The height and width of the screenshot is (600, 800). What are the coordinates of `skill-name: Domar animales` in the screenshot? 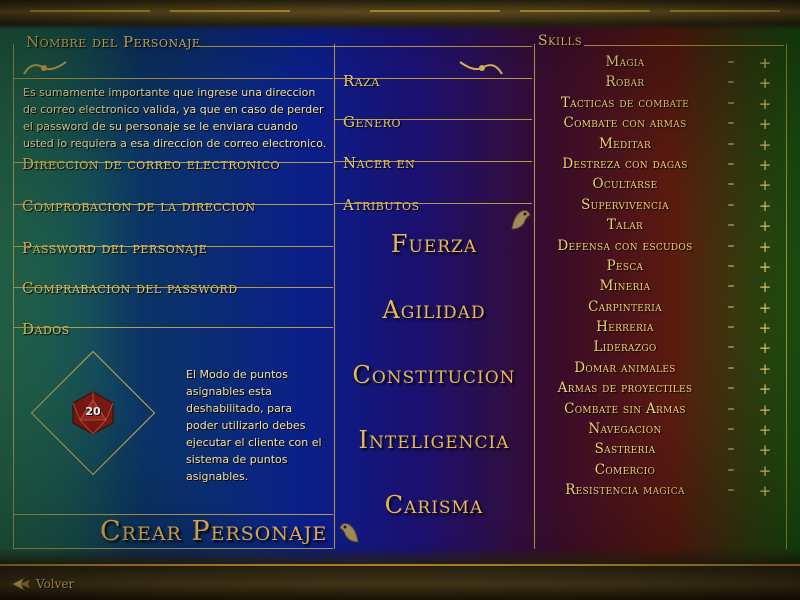 It's located at (625, 367).